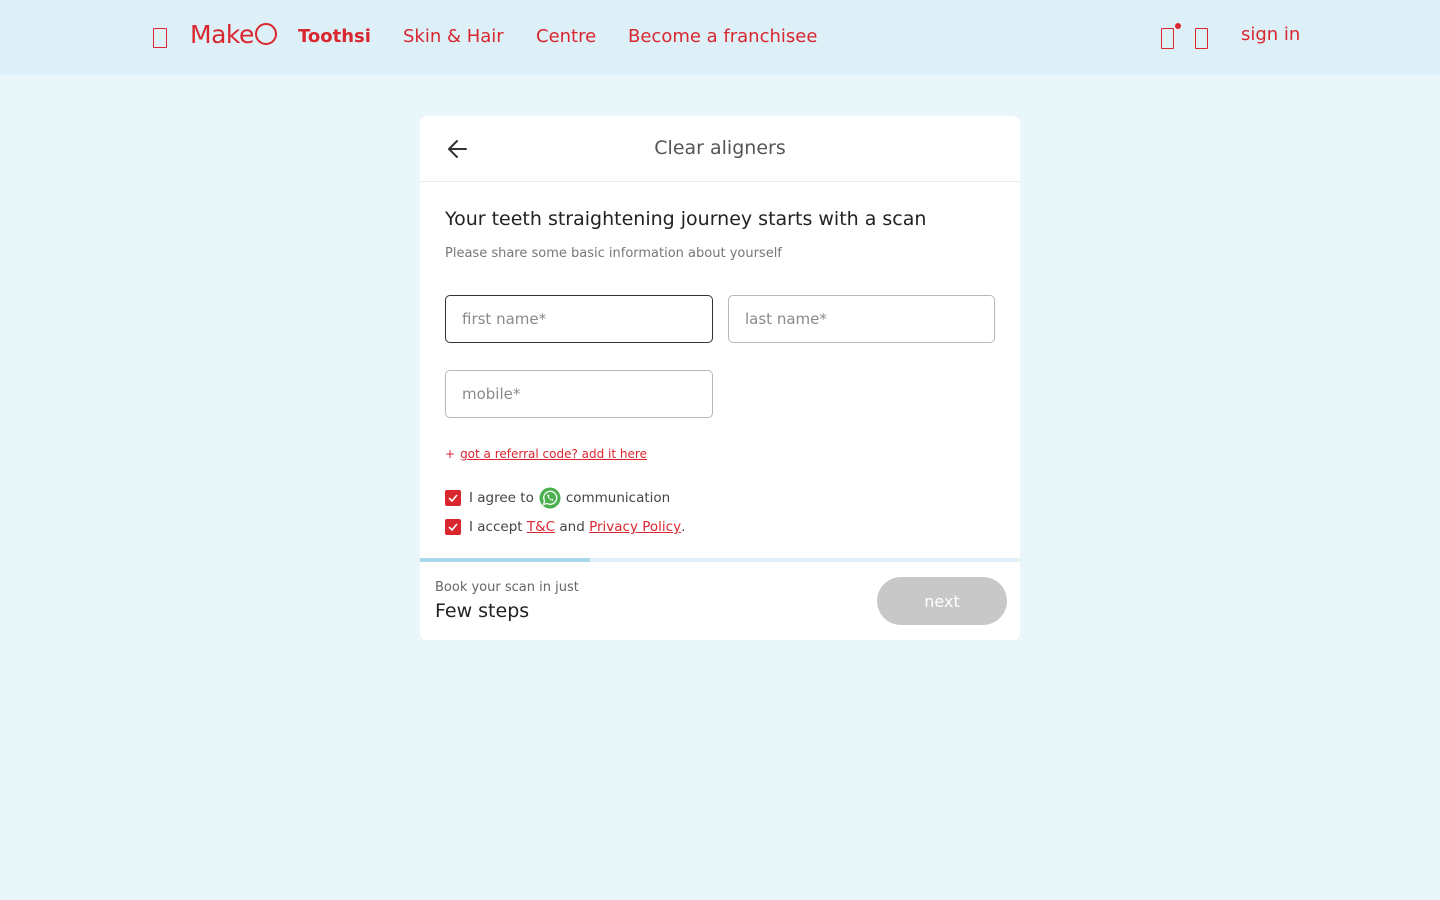 The image size is (1440, 900). Describe the element at coordinates (720, 560) in the screenshot. I see `progress-bar` at that location.